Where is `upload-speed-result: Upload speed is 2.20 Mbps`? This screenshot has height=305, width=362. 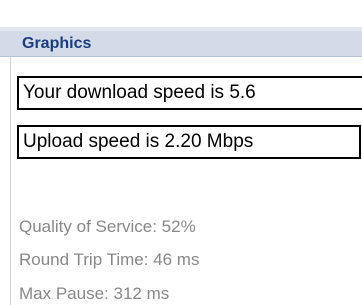
upload-speed-result: Upload speed is 2.20 Mbps is located at coordinates (189, 142).